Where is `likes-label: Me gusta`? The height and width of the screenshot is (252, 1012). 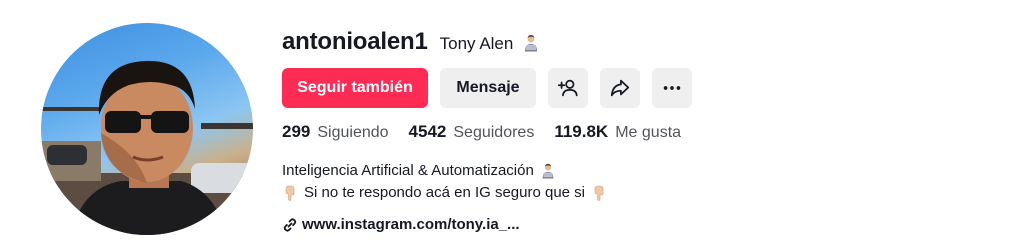
likes-label: Me gusta is located at coordinates (648, 132).